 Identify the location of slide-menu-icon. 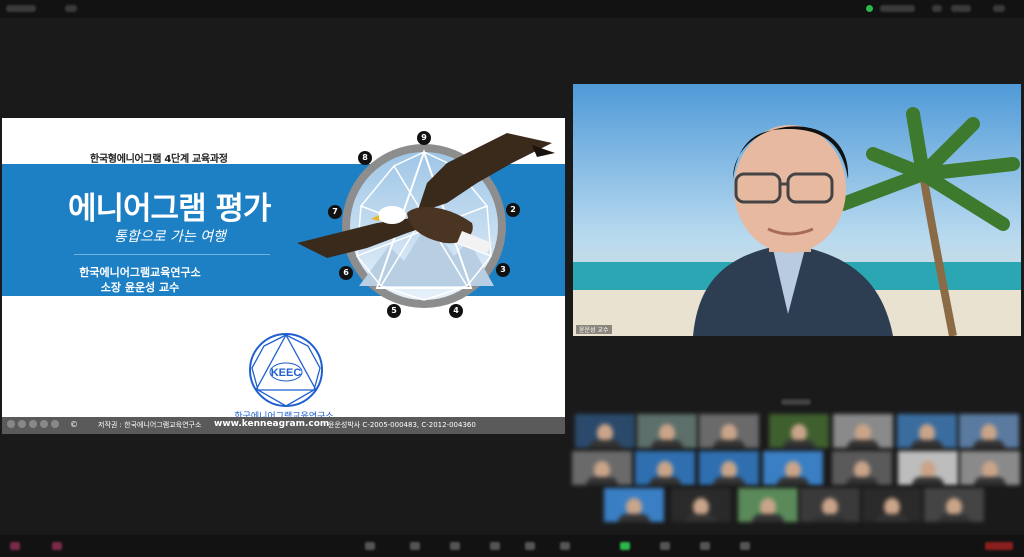
(55, 424).